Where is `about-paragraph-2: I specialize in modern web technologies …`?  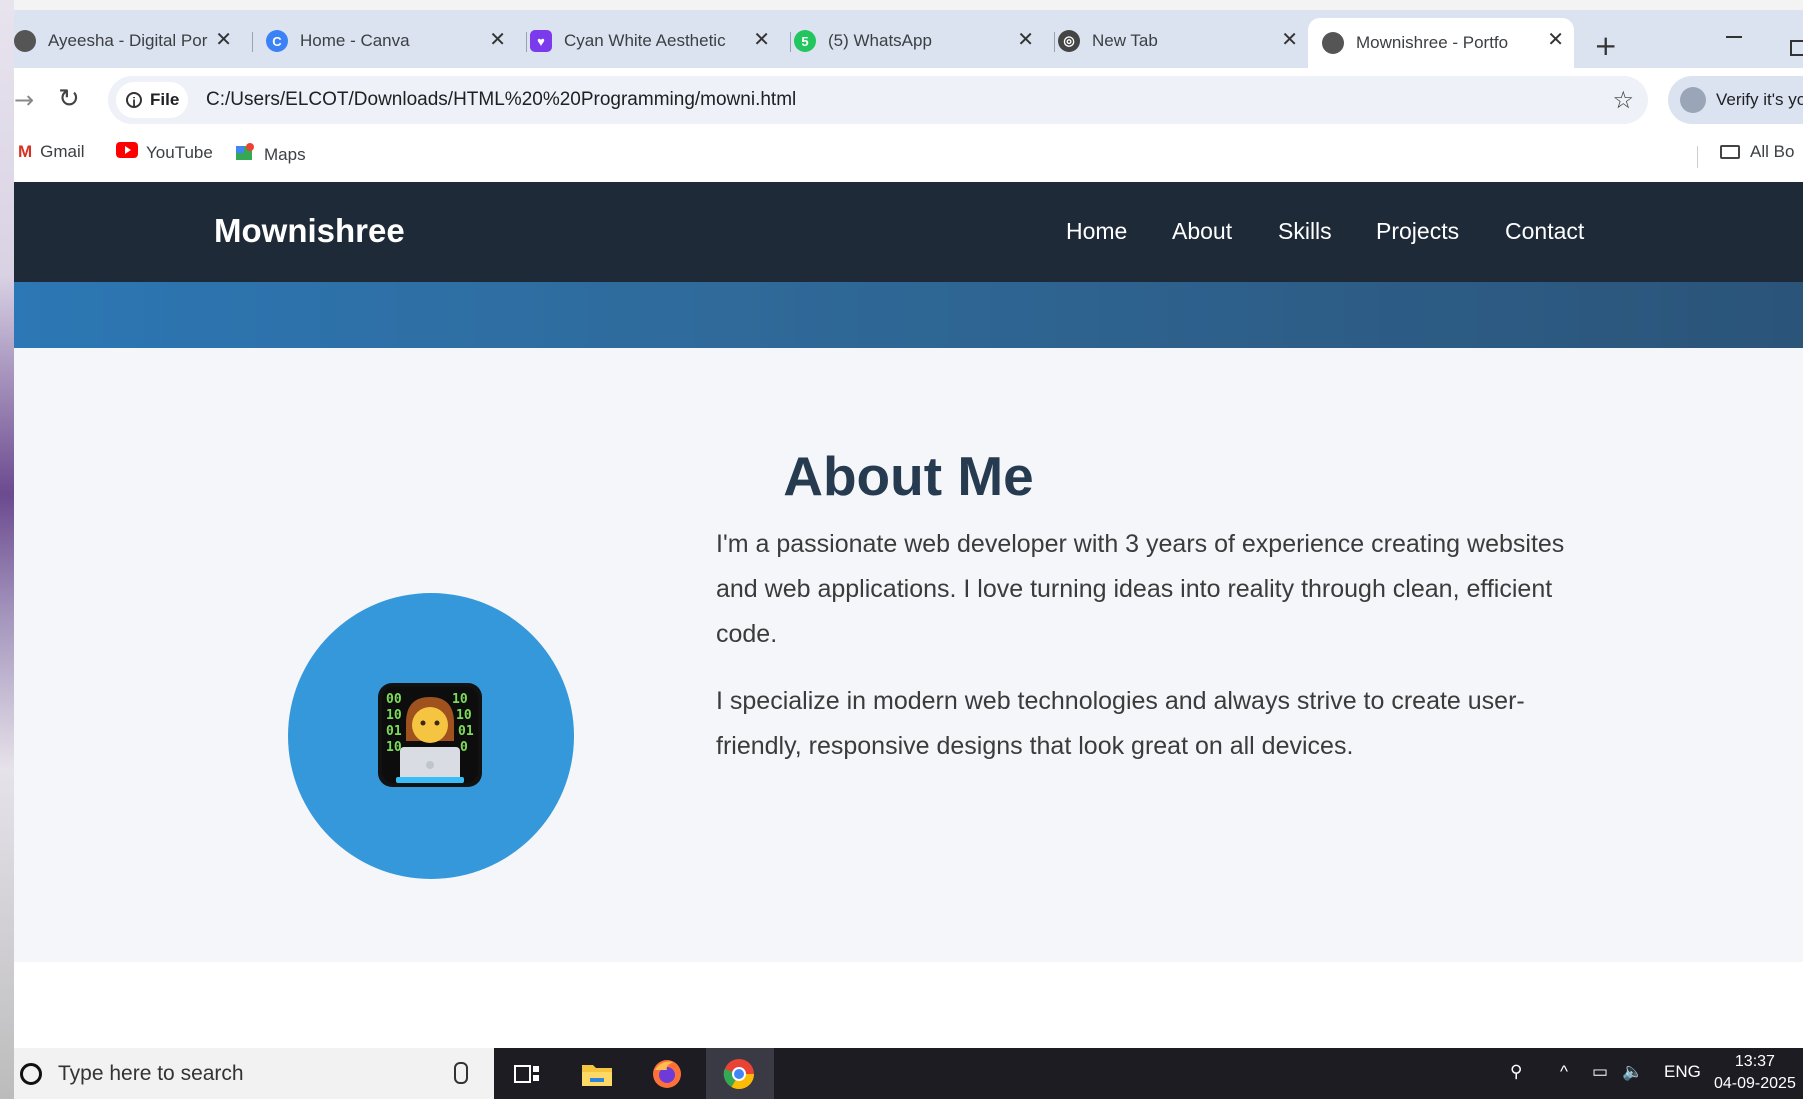
about-paragraph-2: I specialize in modern web technologies … is located at coordinates (1120, 723).